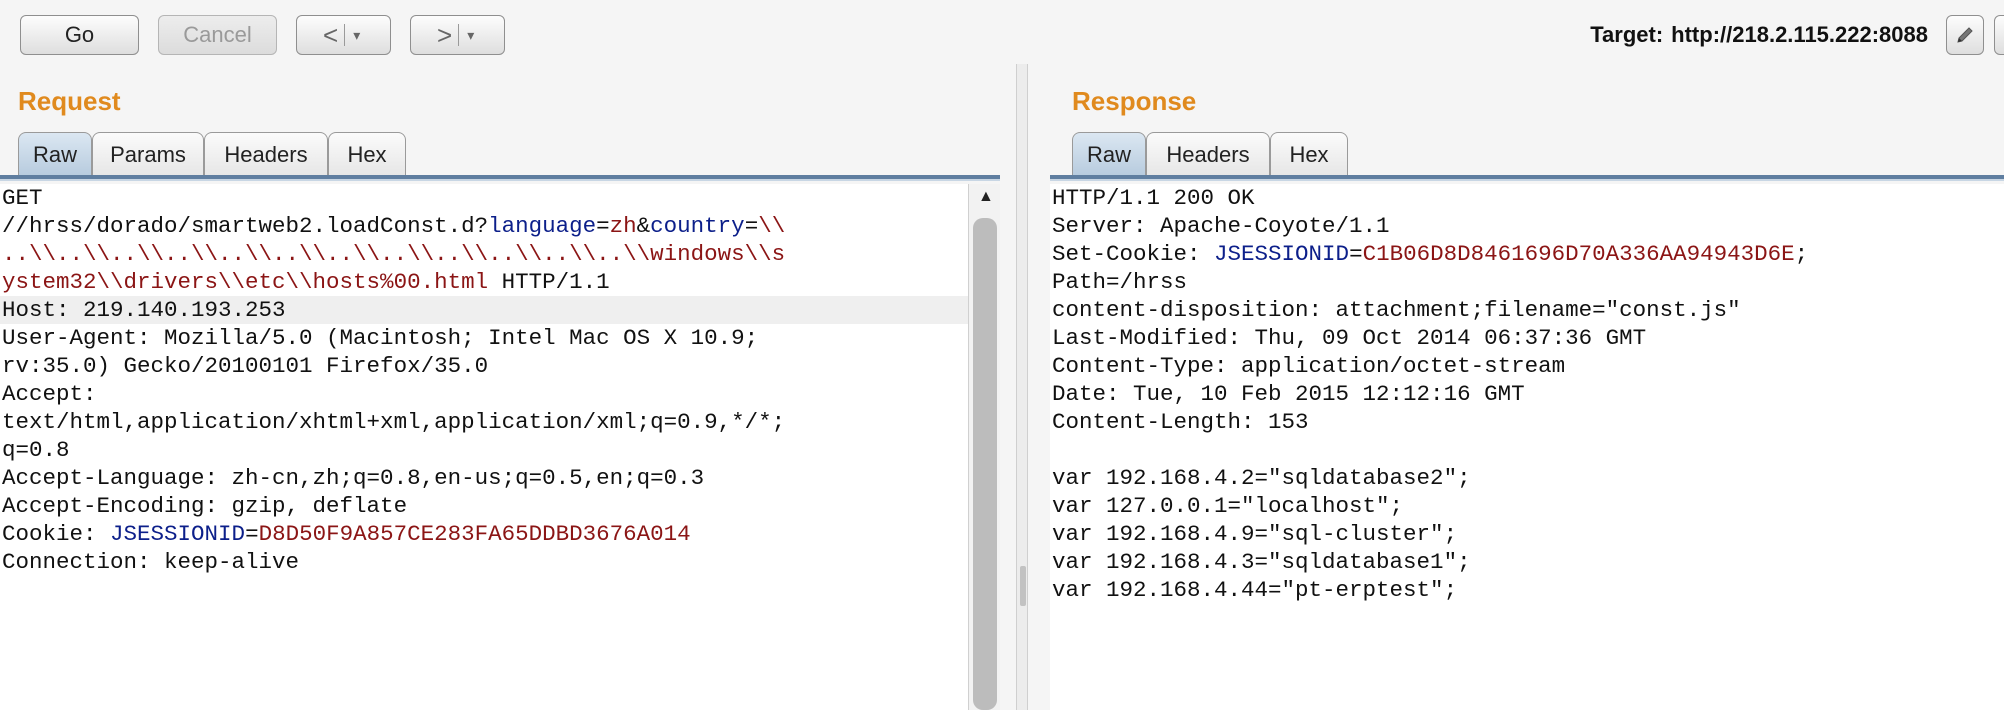 The image size is (2004, 710). I want to click on param-name: language, so click(542, 226).